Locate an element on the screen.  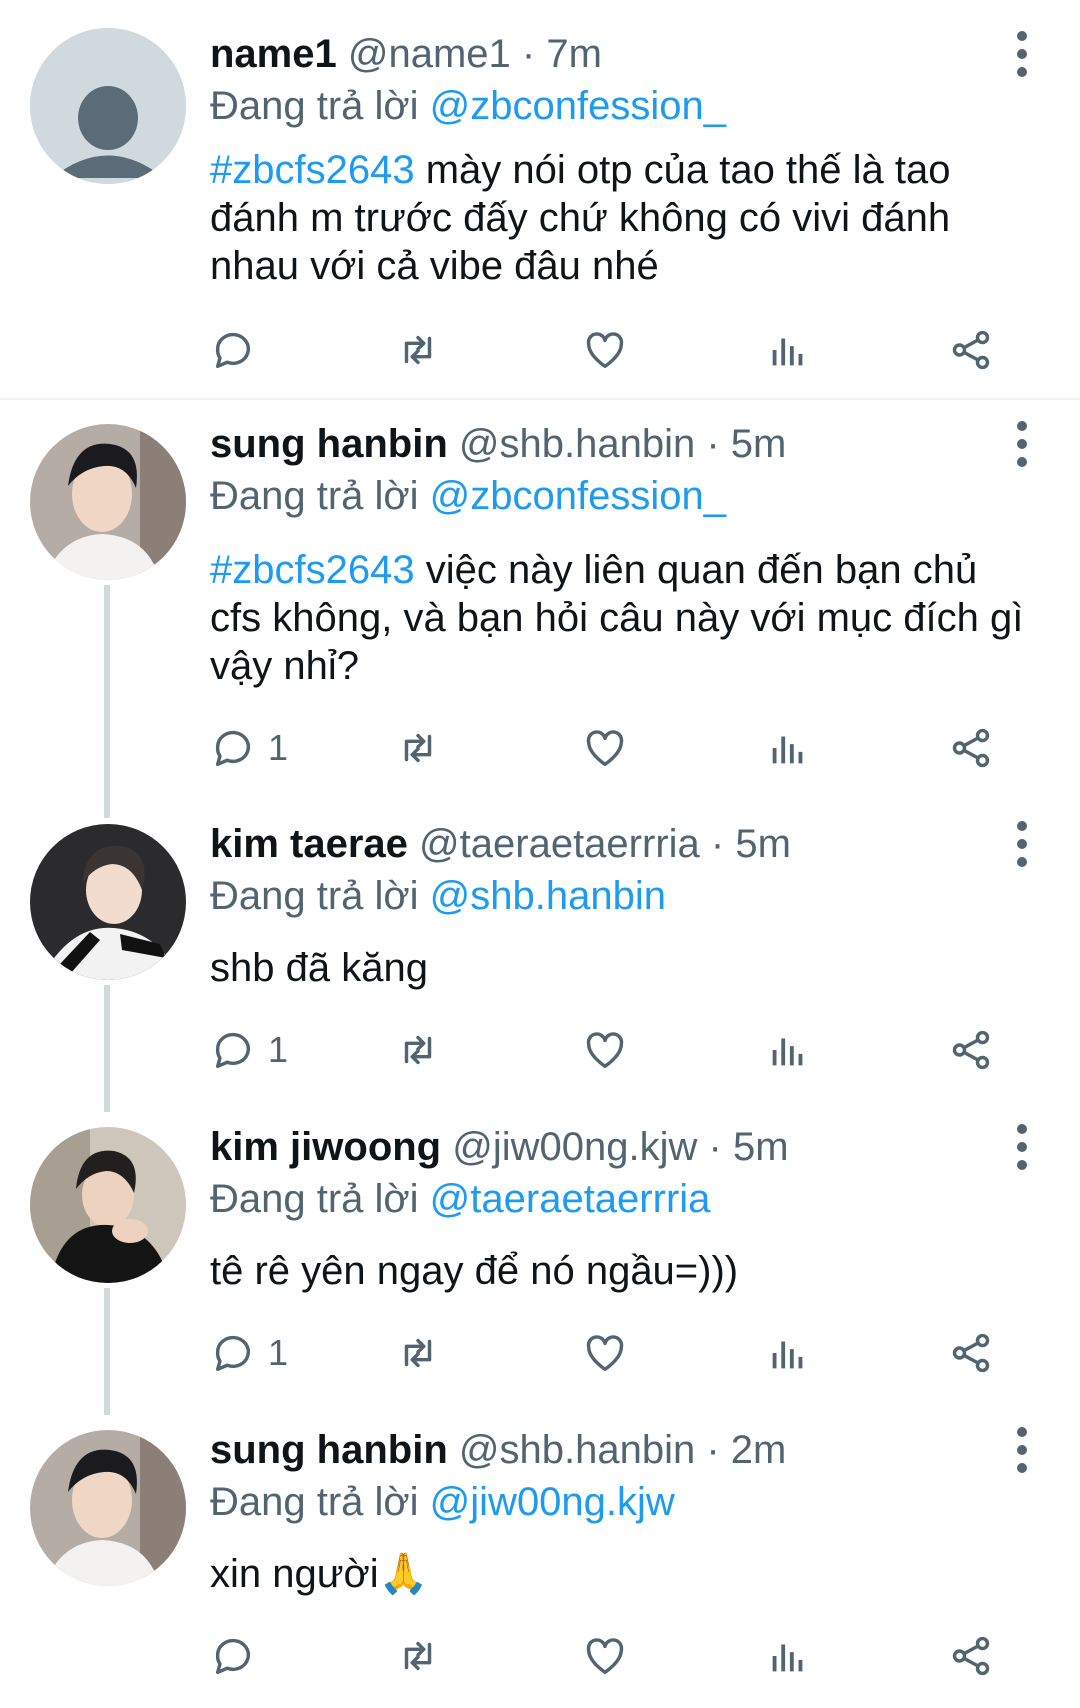
timestamp: 2m is located at coordinates (759, 1450).